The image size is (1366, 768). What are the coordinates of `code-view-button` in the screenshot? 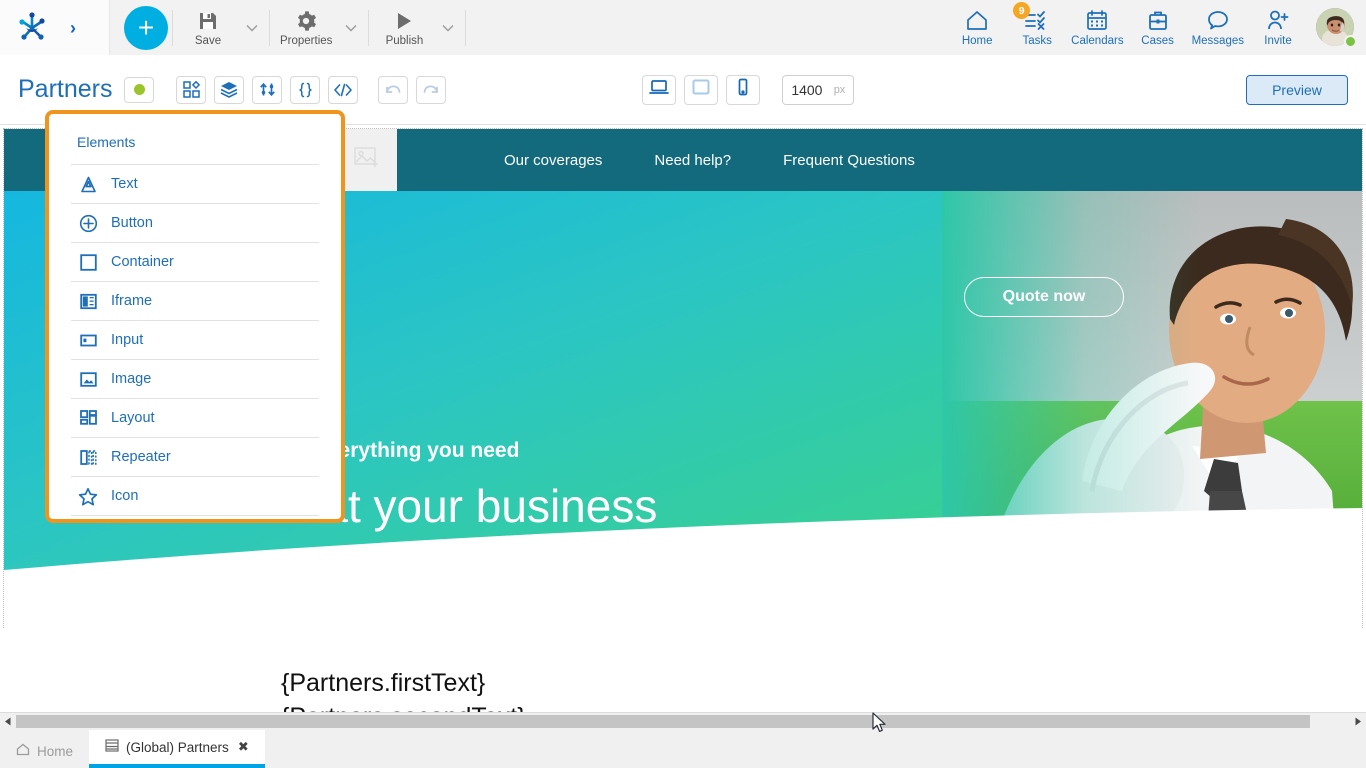 It's located at (343, 89).